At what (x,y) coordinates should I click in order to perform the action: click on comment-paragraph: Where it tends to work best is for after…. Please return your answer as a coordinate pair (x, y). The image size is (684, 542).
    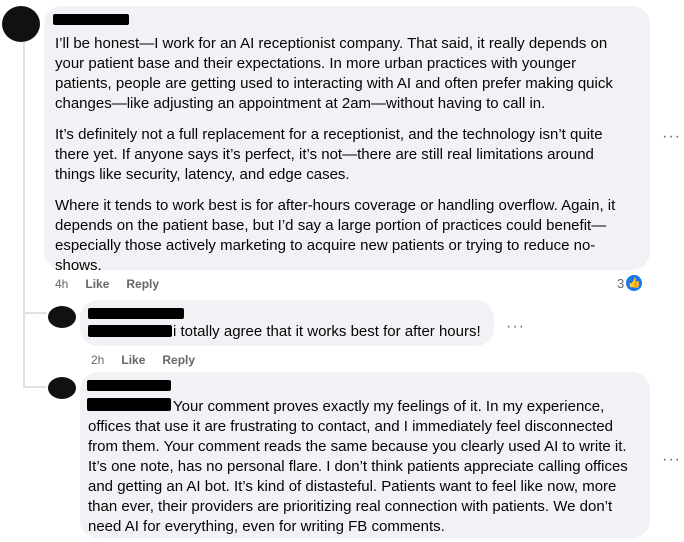
    Looking at the image, I should click on (335, 235).